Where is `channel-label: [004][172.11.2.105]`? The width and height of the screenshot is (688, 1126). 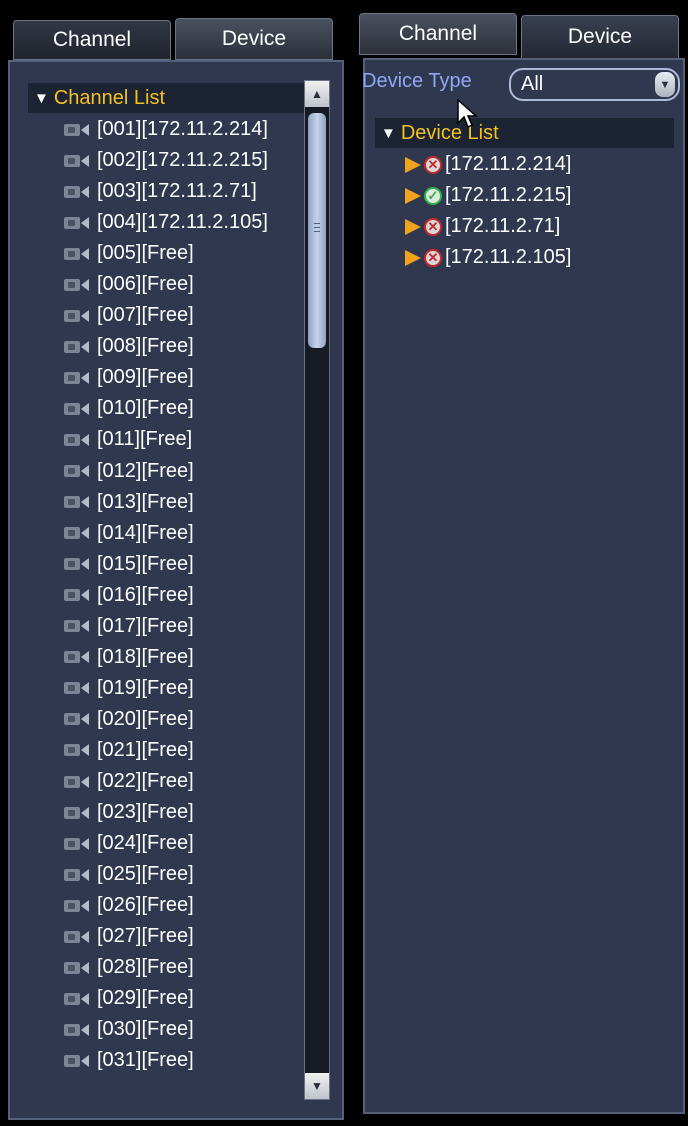
channel-label: [004][172.11.2.105] is located at coordinates (182, 222).